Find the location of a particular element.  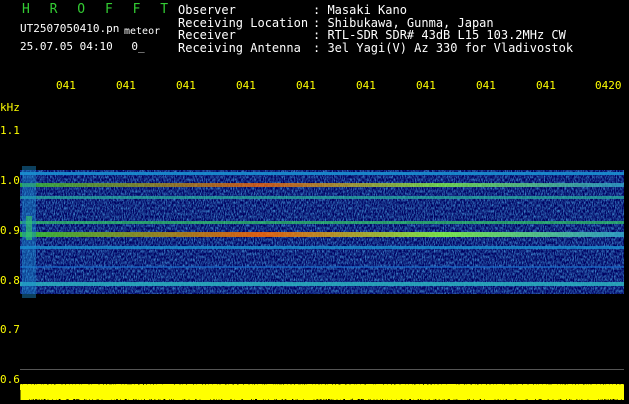

frequency-label: 1.0 is located at coordinates (10, 180).